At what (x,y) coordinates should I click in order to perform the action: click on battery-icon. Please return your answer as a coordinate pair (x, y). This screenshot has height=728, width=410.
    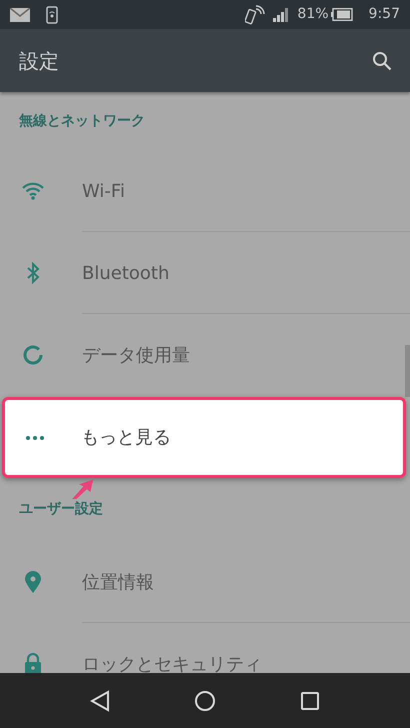
    Looking at the image, I should click on (341, 14).